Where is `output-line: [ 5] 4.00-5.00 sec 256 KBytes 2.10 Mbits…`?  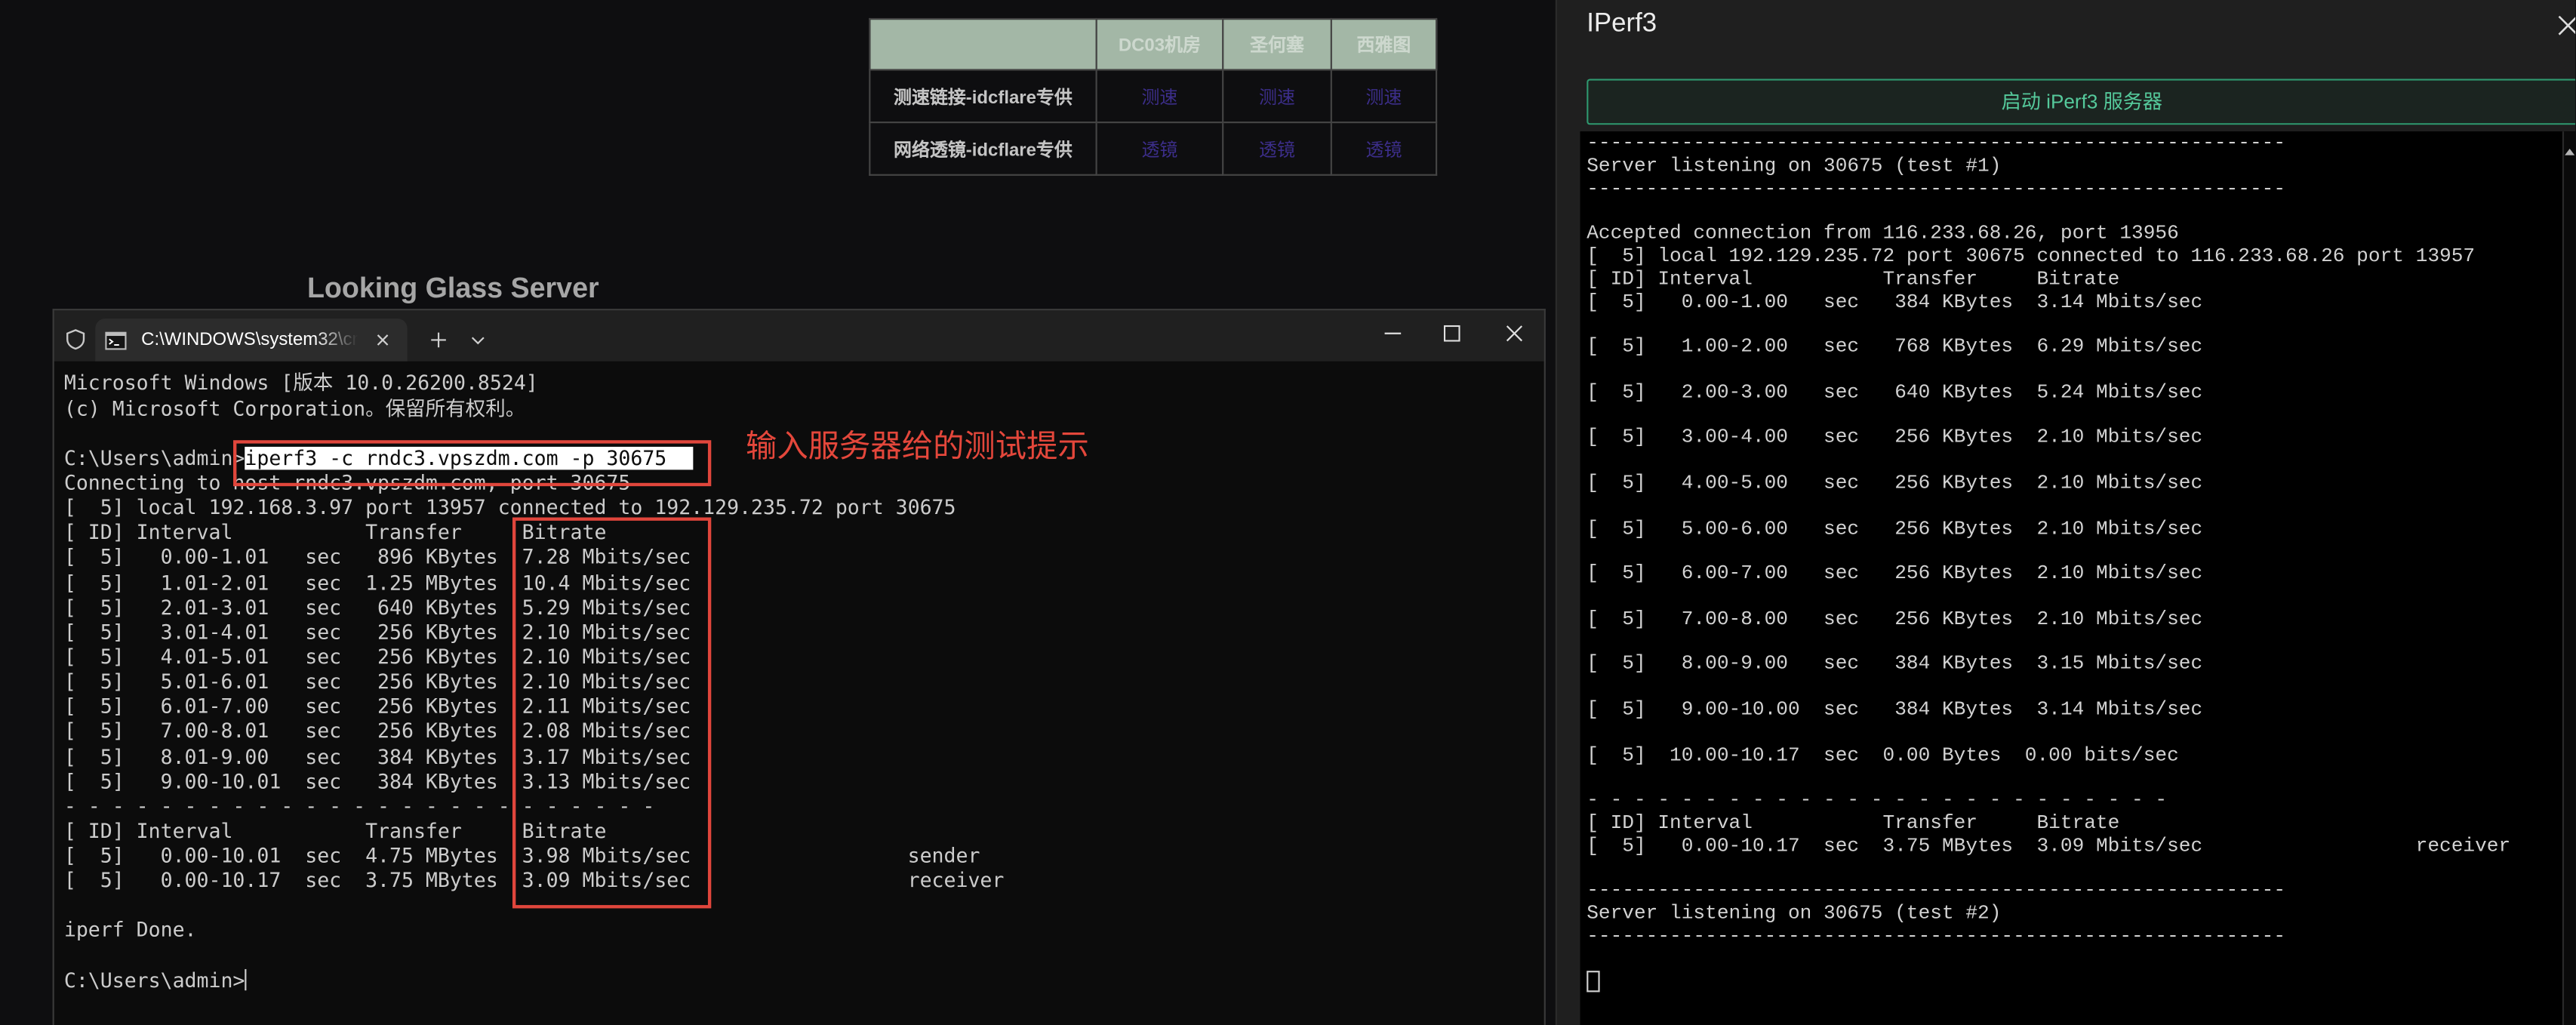
output-line: [ 5] 4.00-5.00 sec 256 KBytes 2.10 Mbits… is located at coordinates (1895, 482).